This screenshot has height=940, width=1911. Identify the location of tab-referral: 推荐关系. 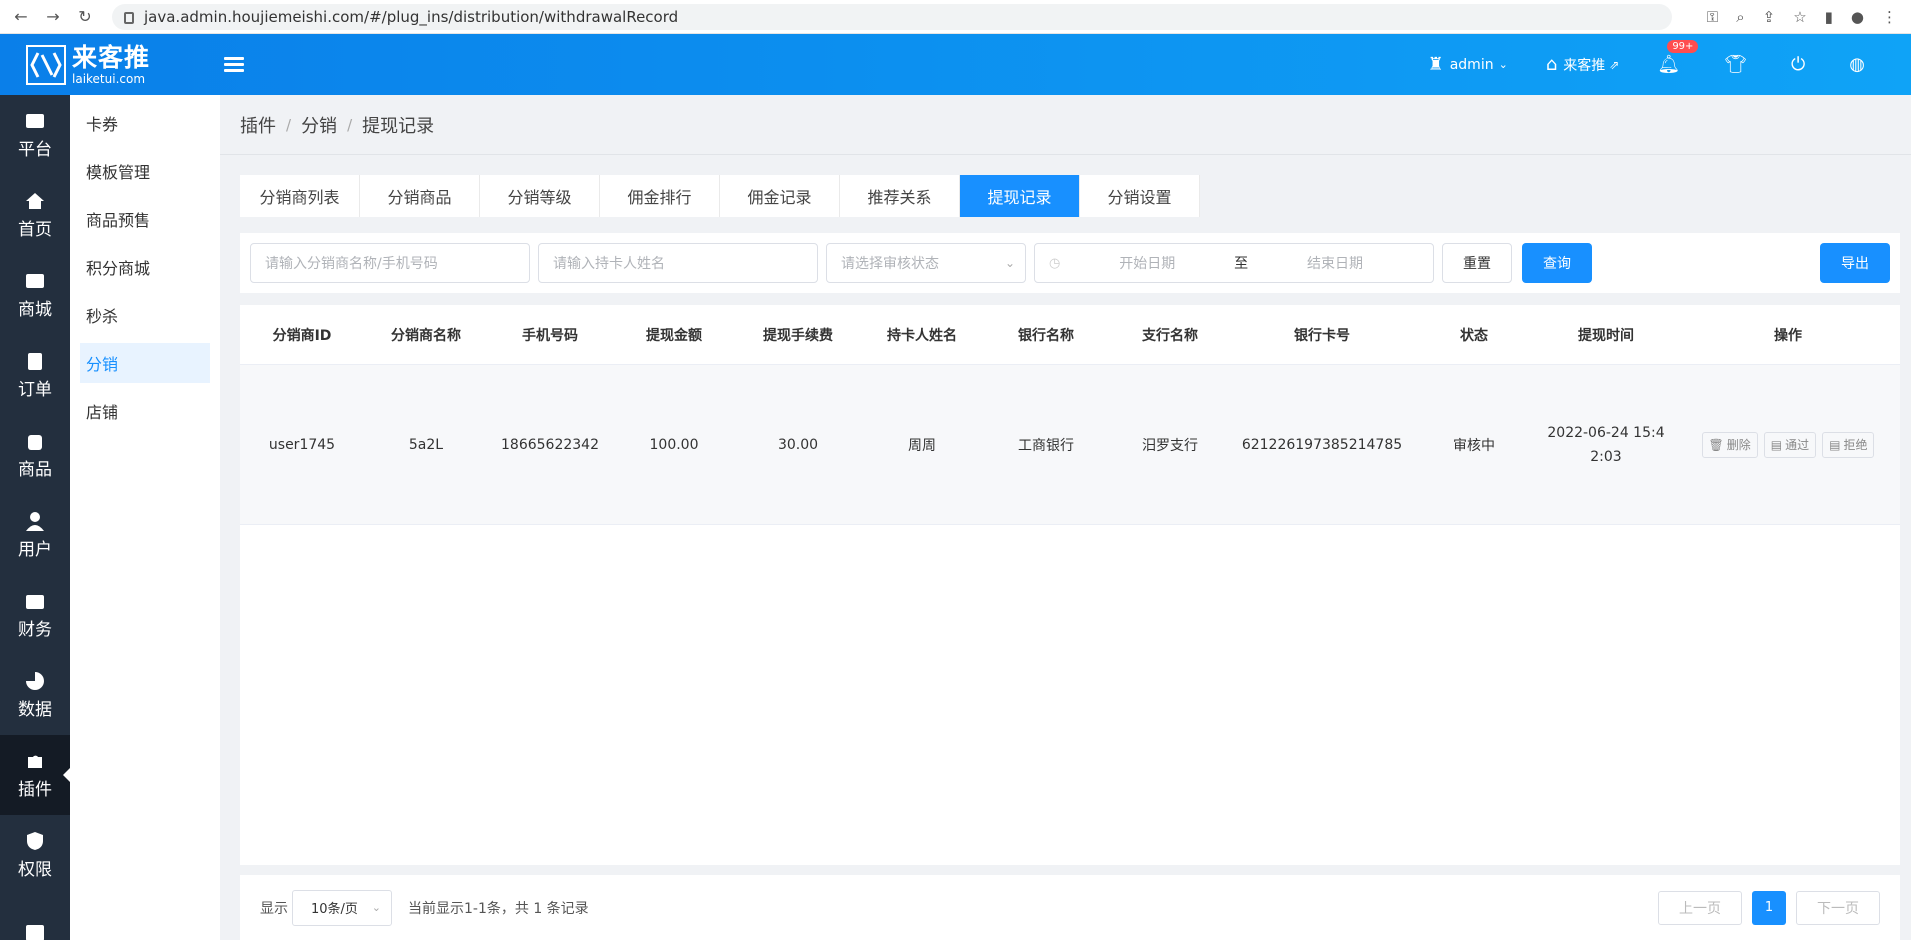
(900, 196).